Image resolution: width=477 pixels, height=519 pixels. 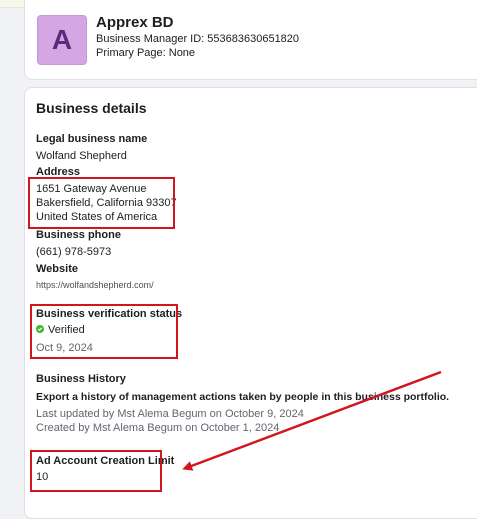 What do you see at coordinates (312, 420) in the screenshot?
I see `annotation-arrow` at bounding box center [312, 420].